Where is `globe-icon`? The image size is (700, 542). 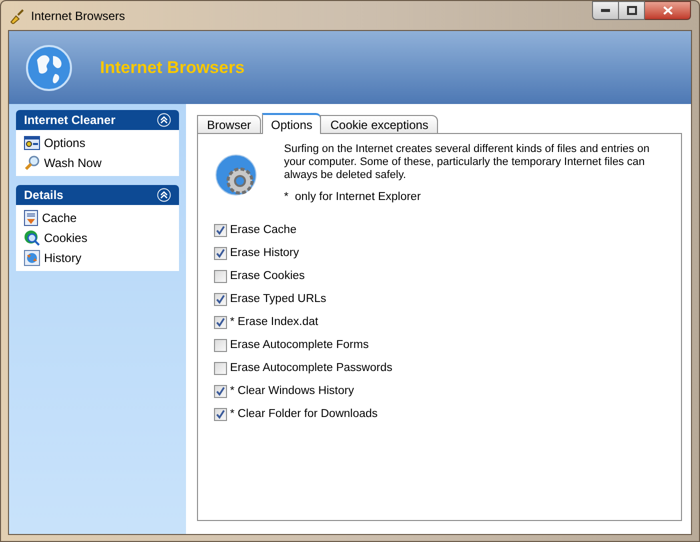 globe-icon is located at coordinates (49, 68).